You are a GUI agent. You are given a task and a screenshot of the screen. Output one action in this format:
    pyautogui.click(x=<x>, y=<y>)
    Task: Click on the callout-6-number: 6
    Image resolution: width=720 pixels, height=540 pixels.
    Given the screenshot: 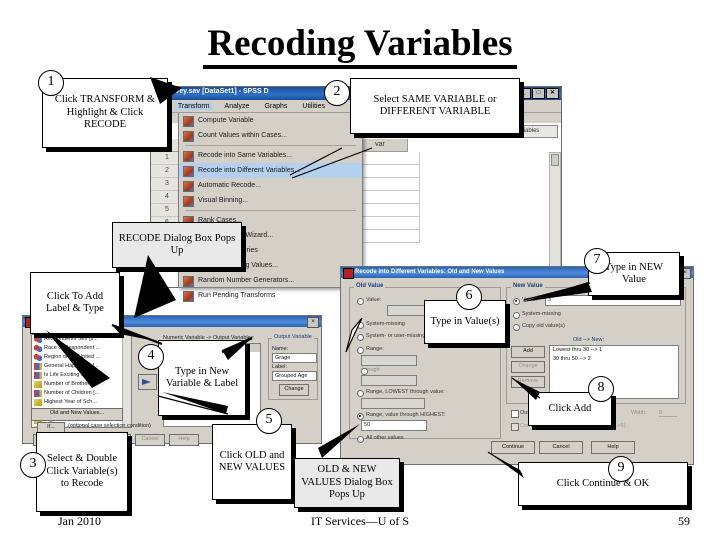 What is the action you would take?
    pyautogui.click(x=469, y=297)
    